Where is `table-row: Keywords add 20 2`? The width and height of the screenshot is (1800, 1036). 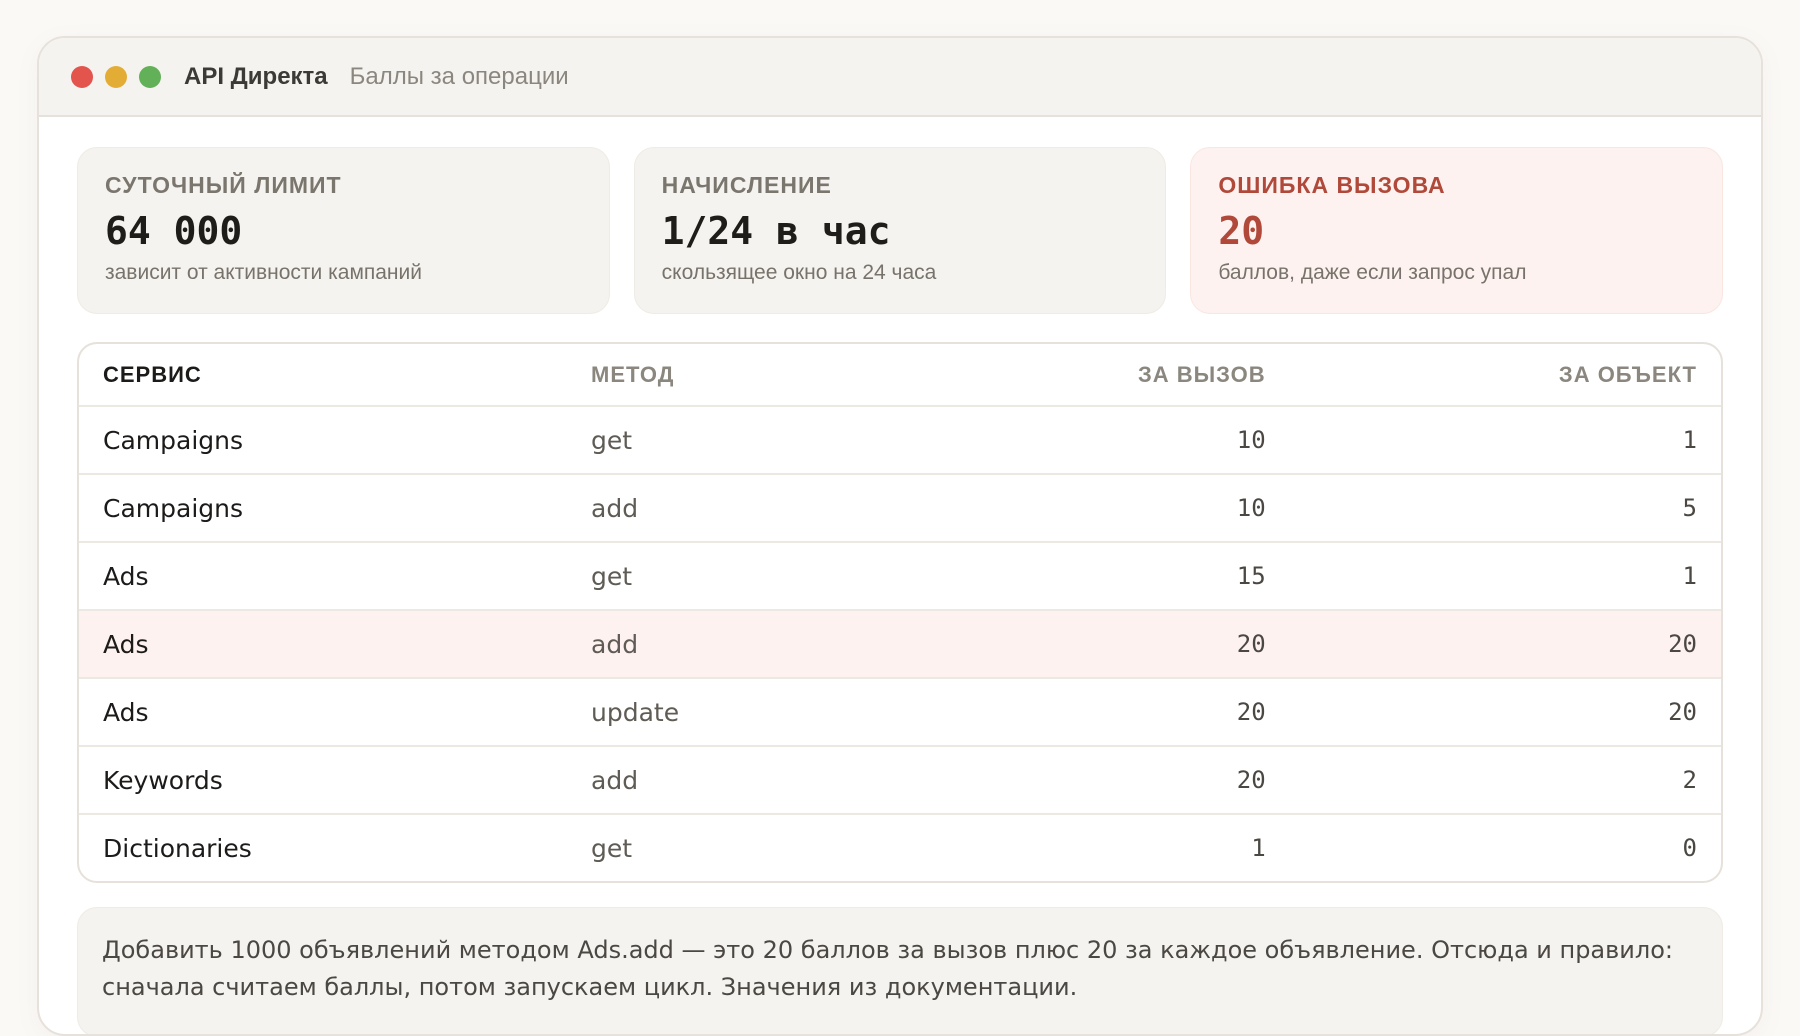
table-row: Keywords add 20 2 is located at coordinates (900, 780).